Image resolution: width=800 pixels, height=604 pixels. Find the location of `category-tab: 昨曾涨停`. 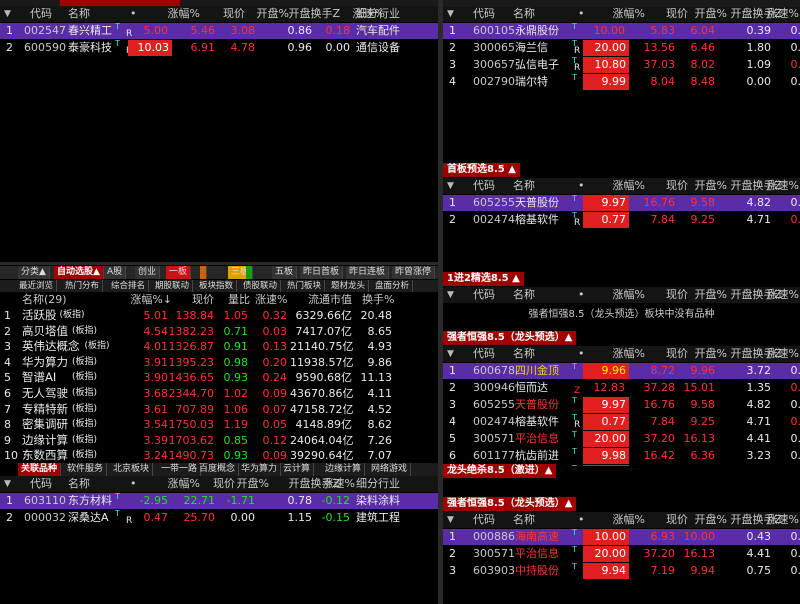

category-tab: 昨曾涨停 is located at coordinates (414, 272).